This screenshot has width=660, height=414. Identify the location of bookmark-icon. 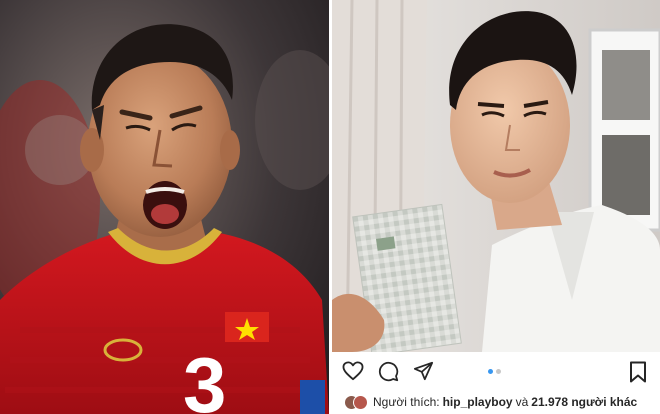
(638, 372).